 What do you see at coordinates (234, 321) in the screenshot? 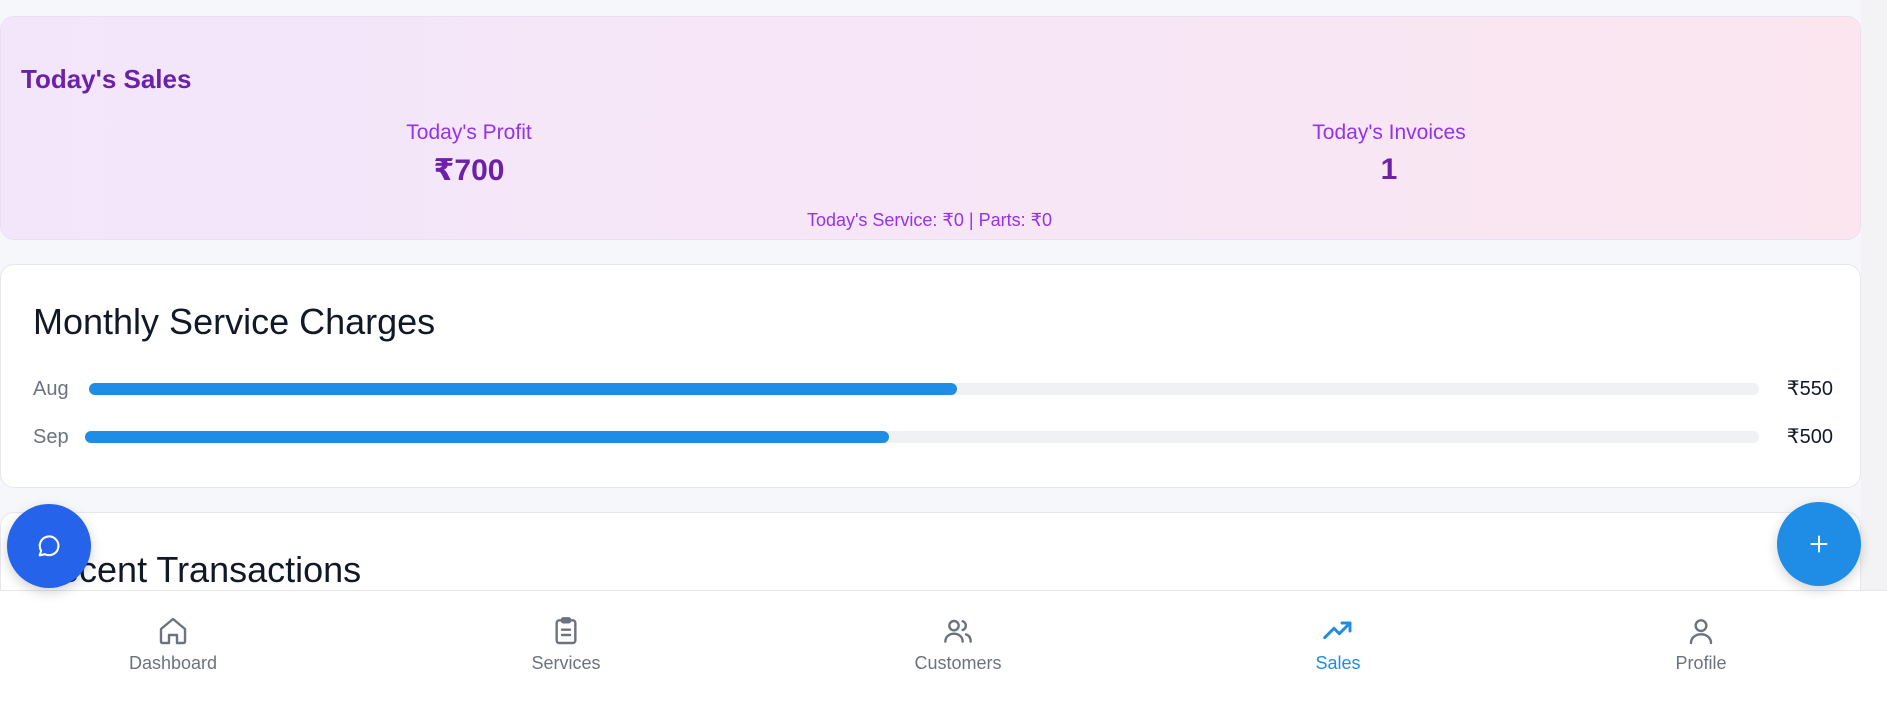
I see `monthly-service-charges-title: Monthly Service Charges` at bounding box center [234, 321].